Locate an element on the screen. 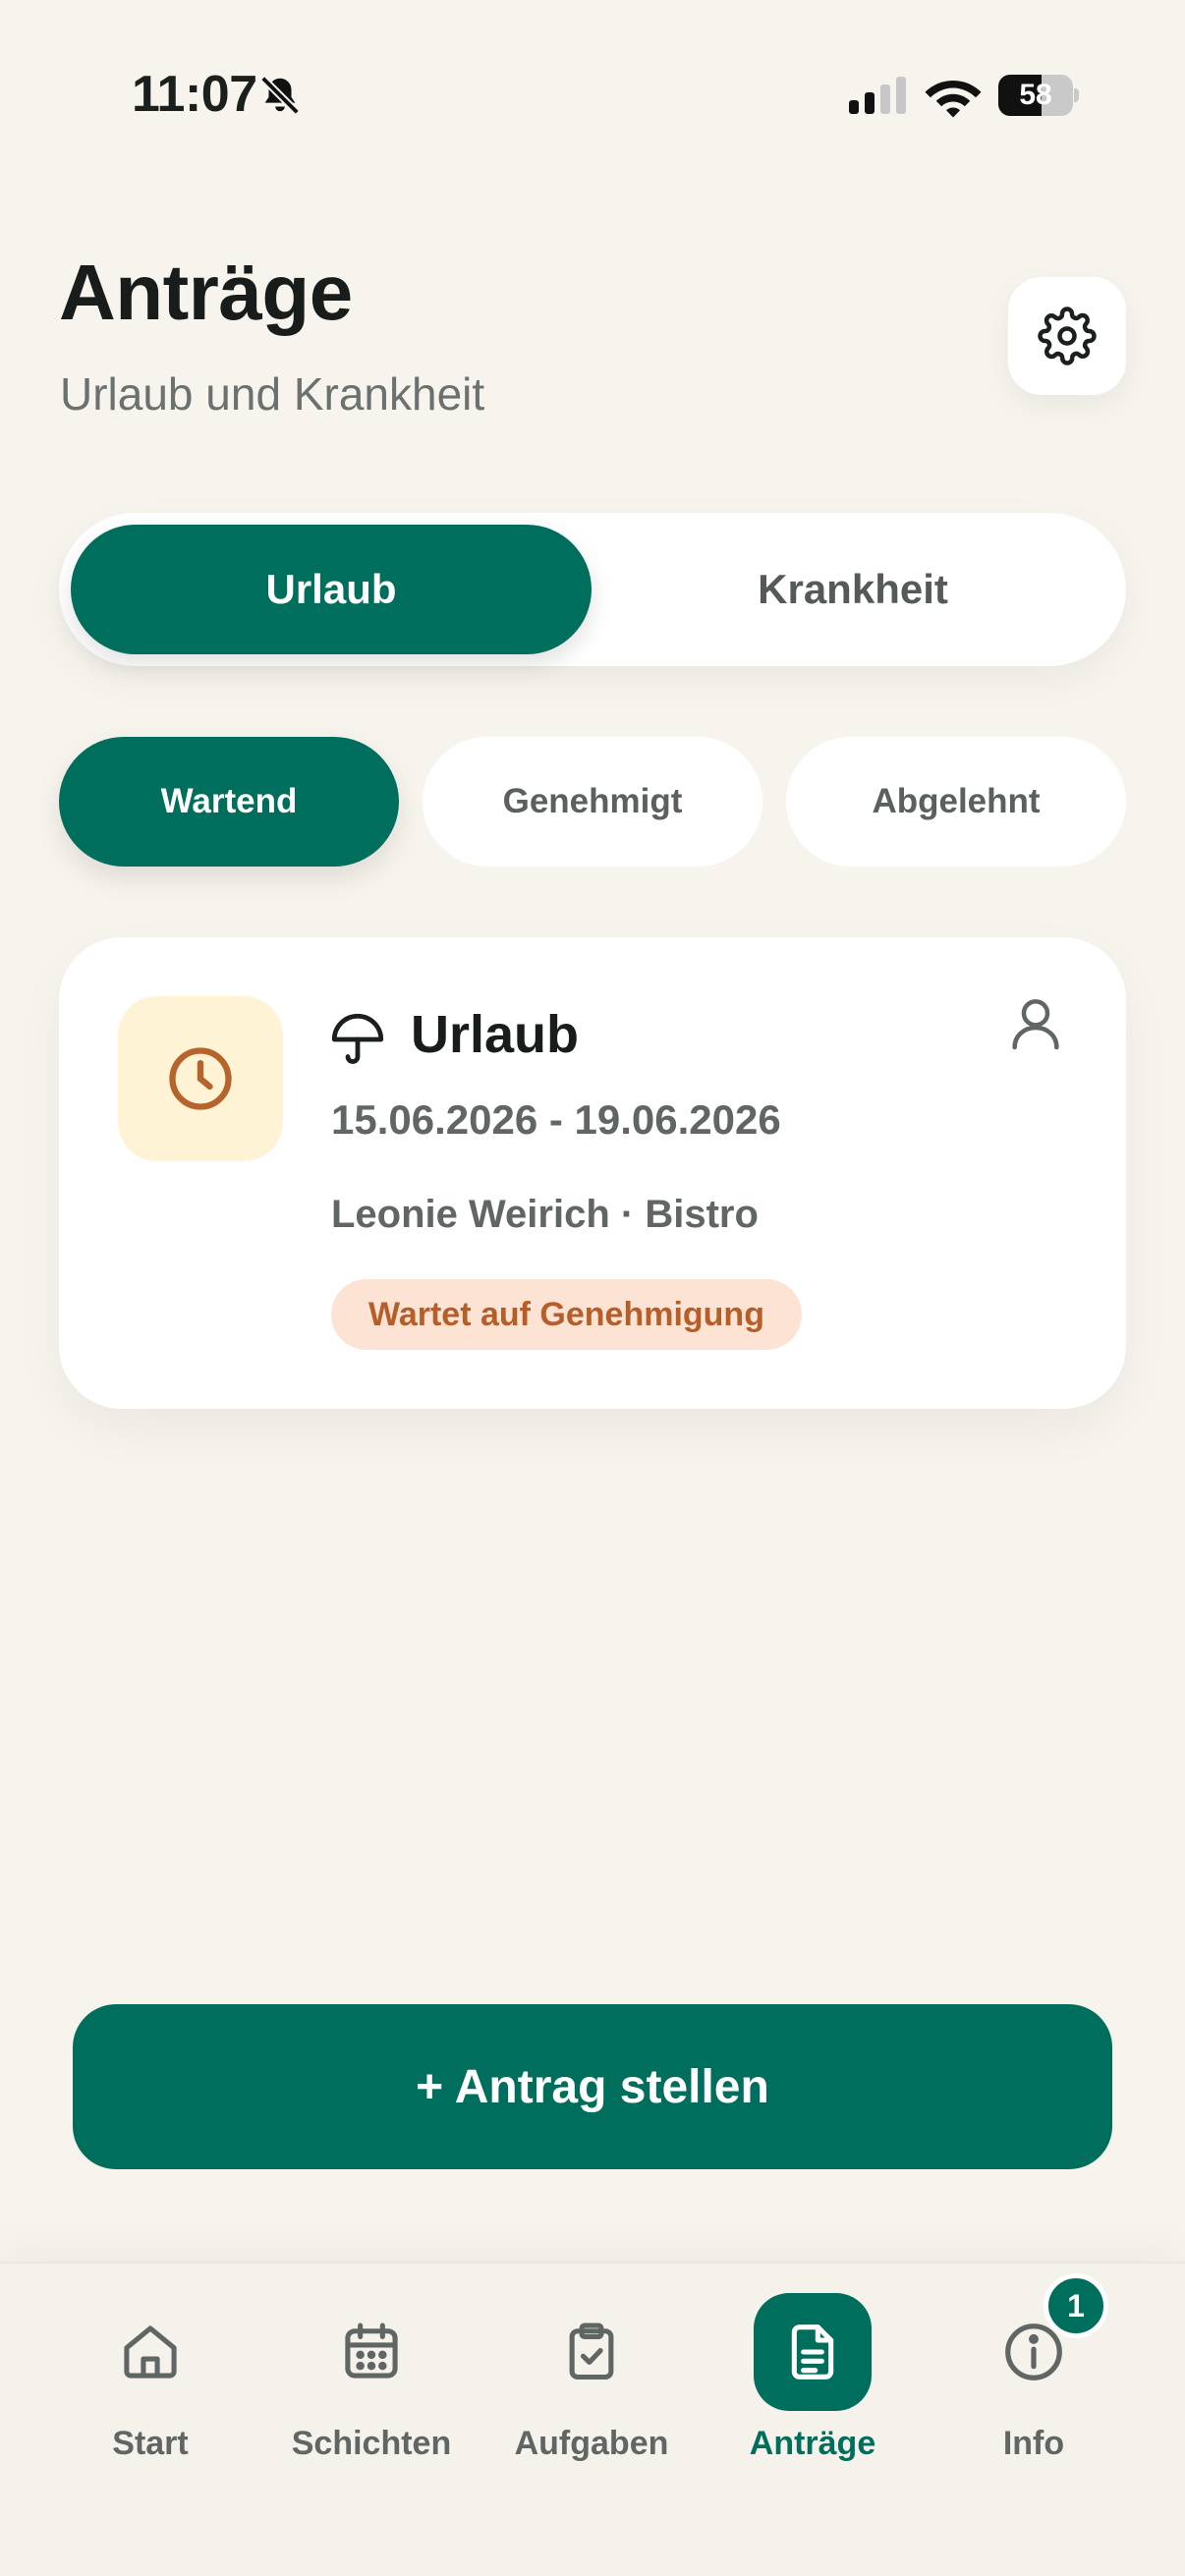 This screenshot has width=1185, height=2576. page-subtitle: Urlaub und Krankheit is located at coordinates (273, 394).